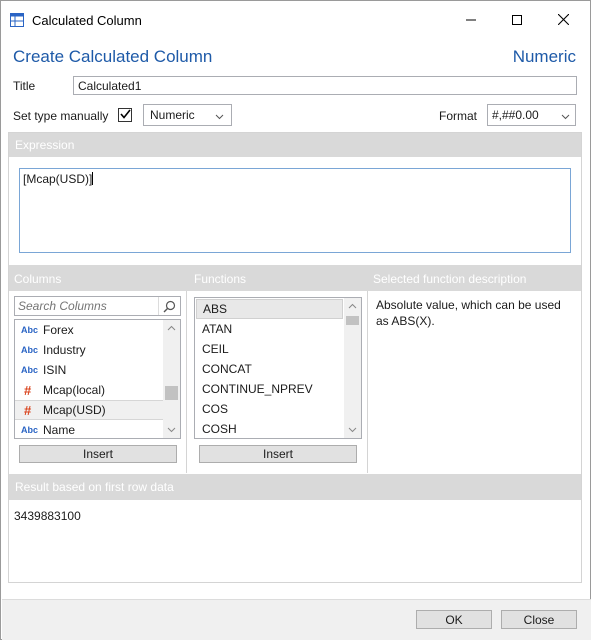 This screenshot has height=640, width=591. Describe the element at coordinates (24, 86) in the screenshot. I see `title-label: Title` at that location.